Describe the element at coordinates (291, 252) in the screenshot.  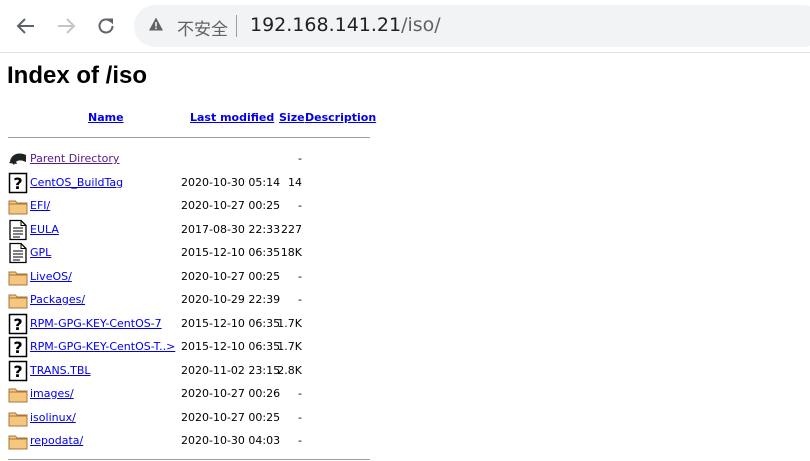
I see `file-size: 18K` at that location.